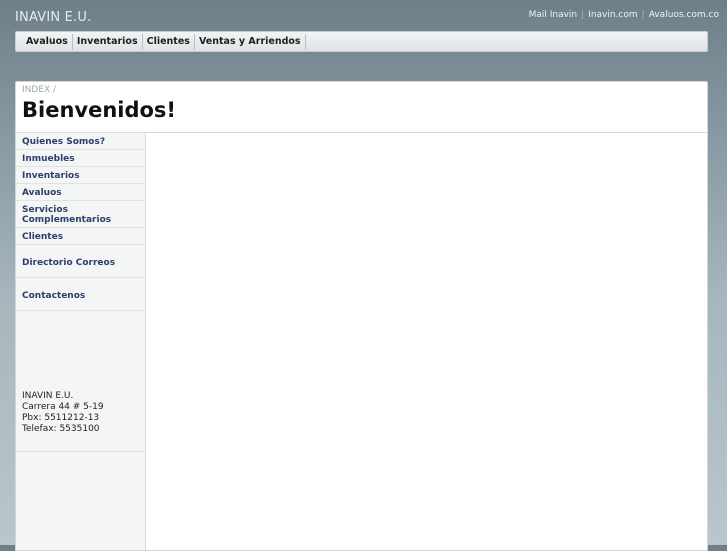 This screenshot has height=551, width=727. Describe the element at coordinates (39, 90) in the screenshot. I see `breadcrumb: INDEX /` at that location.